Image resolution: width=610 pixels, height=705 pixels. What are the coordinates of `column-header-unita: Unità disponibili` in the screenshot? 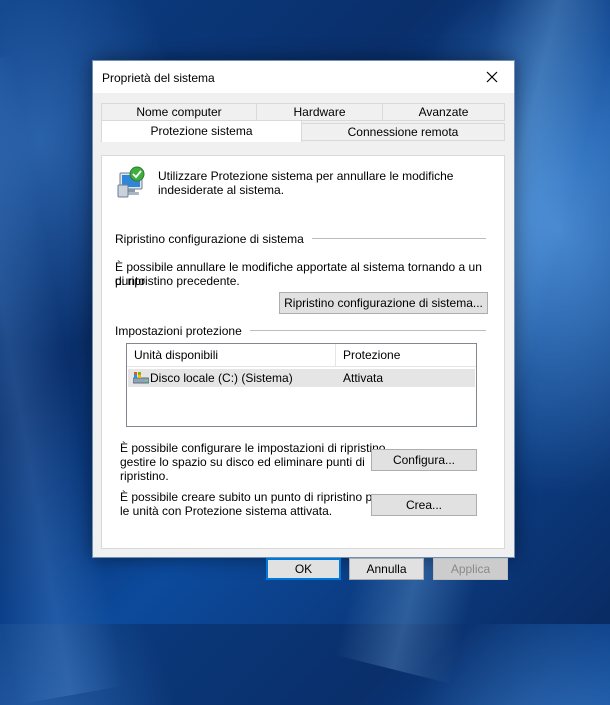 It's located at (176, 355).